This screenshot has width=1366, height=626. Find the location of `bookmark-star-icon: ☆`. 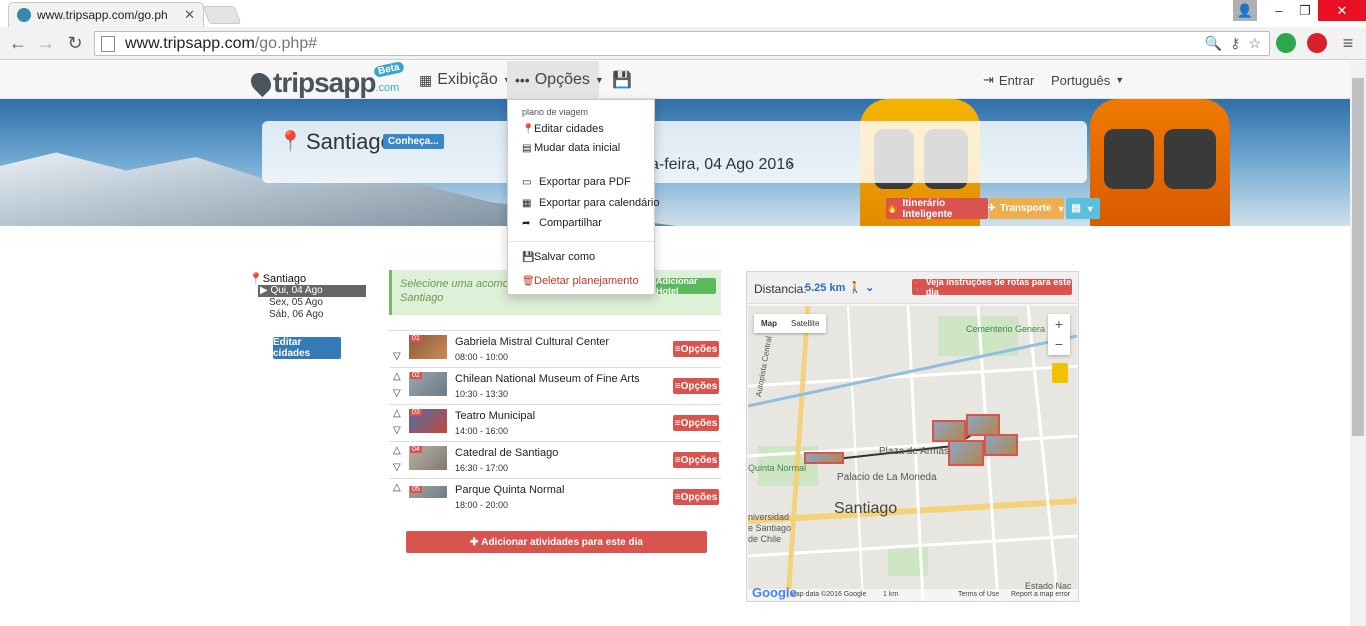

bookmark-star-icon: ☆ is located at coordinates (1254, 43).